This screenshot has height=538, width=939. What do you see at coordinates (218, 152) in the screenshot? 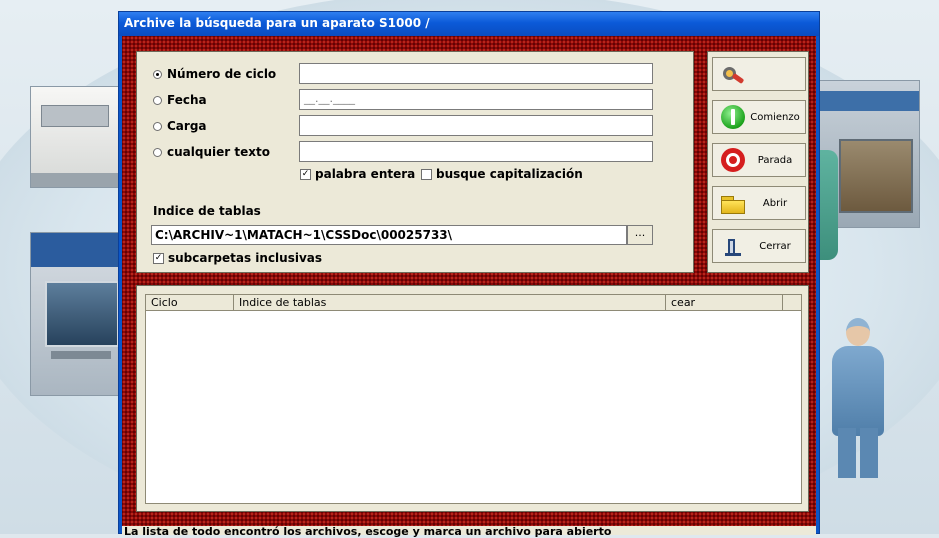
I see `option-label: cualquier texto` at bounding box center [218, 152].